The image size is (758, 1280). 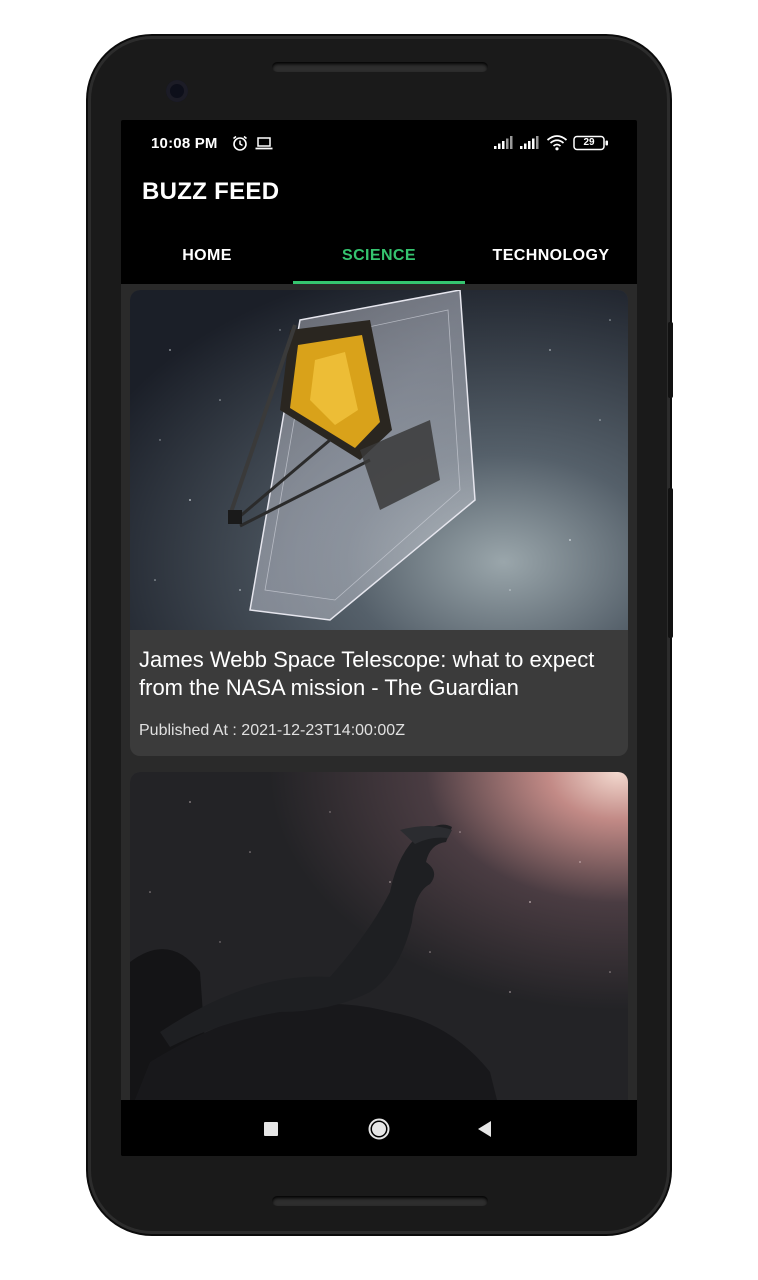 I want to click on laptop-icon, so click(x=264, y=145).